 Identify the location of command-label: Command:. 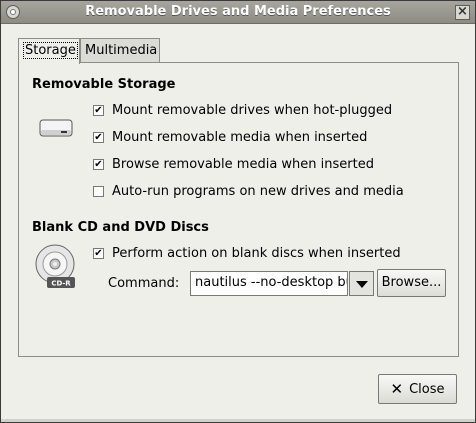
(144, 283).